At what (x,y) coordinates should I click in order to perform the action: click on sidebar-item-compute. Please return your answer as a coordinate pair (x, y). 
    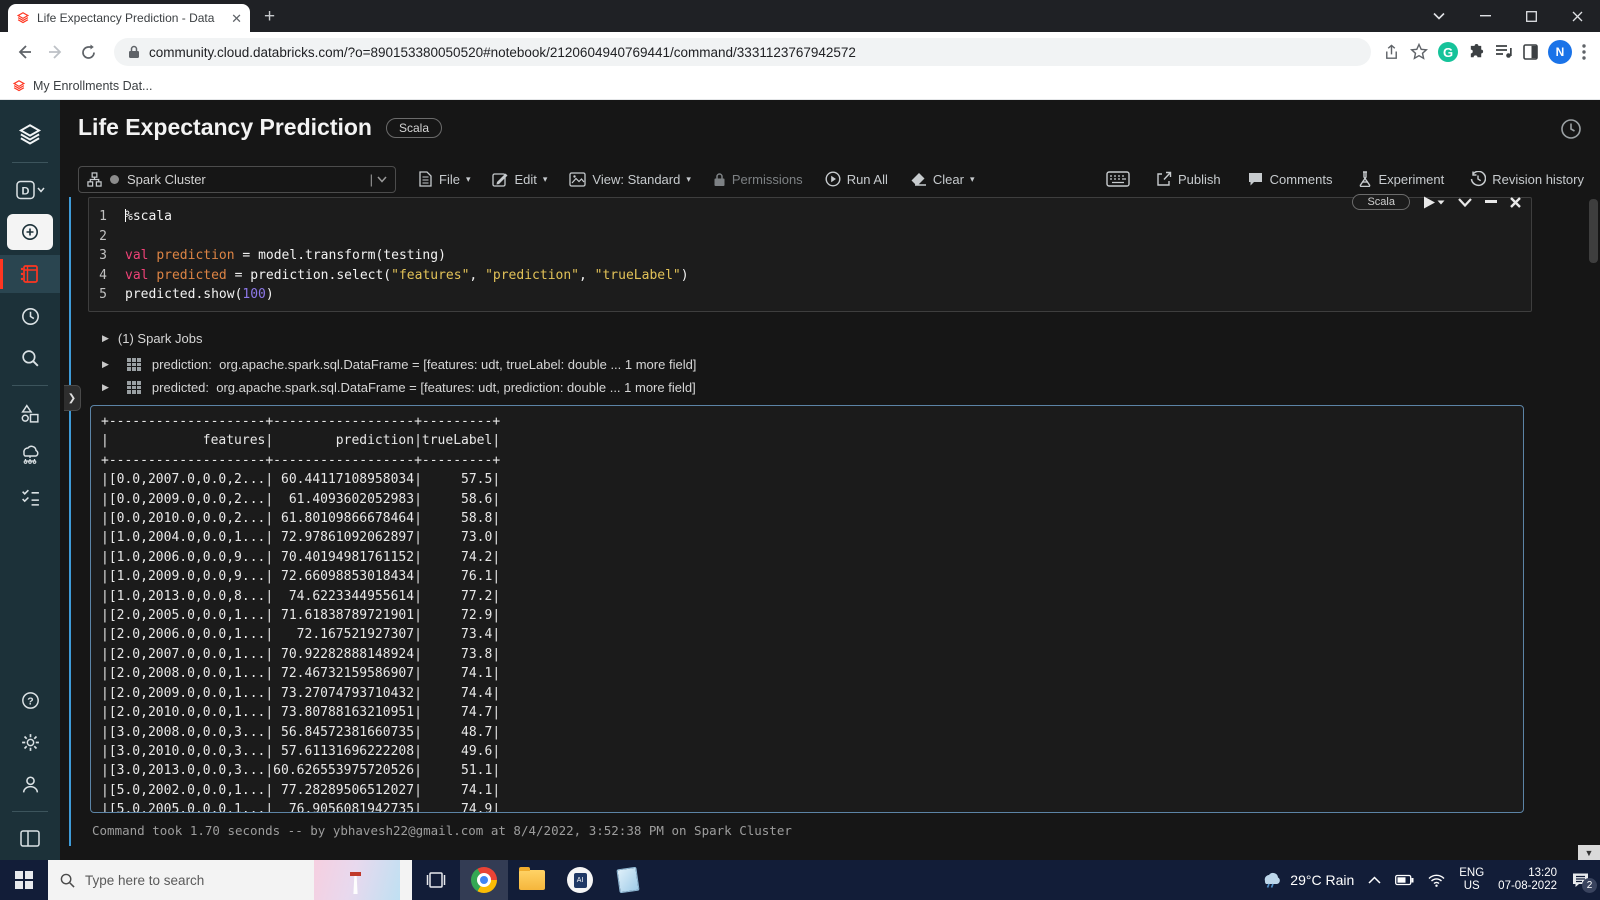
    Looking at the image, I should click on (30, 455).